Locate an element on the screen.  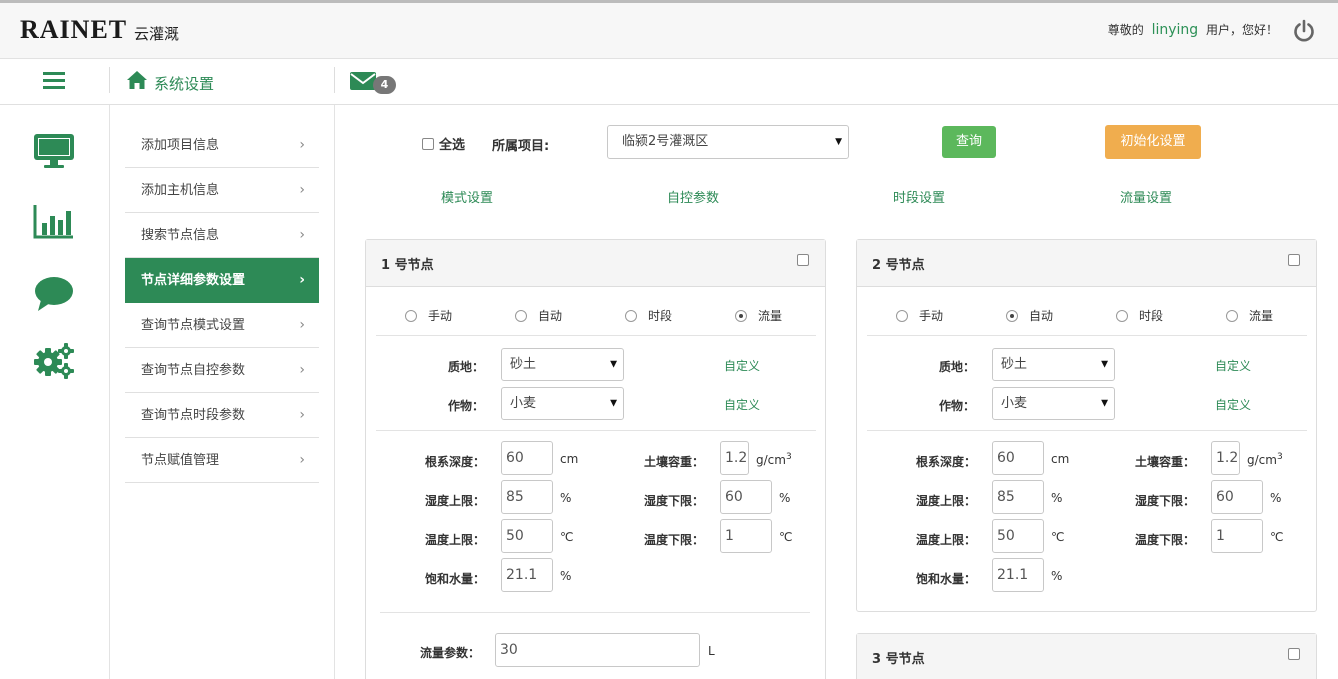
mode-label: 手动 is located at coordinates (440, 316).